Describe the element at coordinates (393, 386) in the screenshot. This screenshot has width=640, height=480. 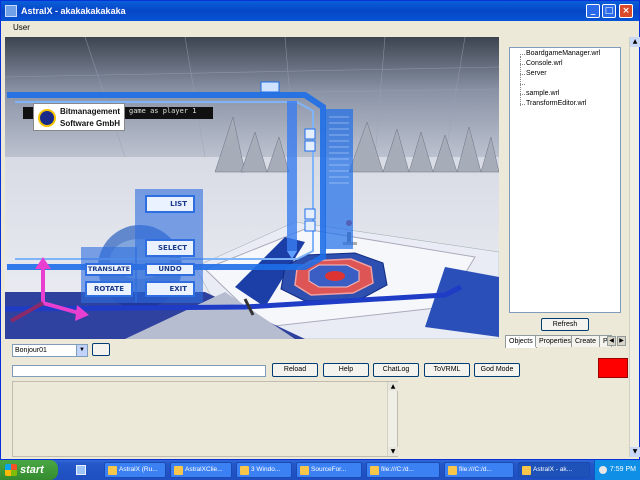
I see `log-scroll-up-icon: ▲` at that location.